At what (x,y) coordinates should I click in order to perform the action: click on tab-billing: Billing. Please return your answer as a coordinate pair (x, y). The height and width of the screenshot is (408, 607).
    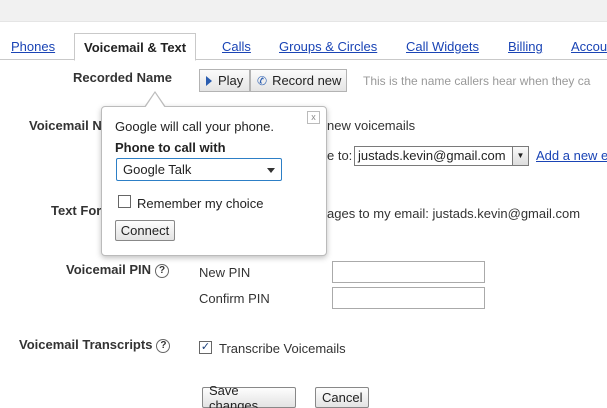
    Looking at the image, I should click on (525, 46).